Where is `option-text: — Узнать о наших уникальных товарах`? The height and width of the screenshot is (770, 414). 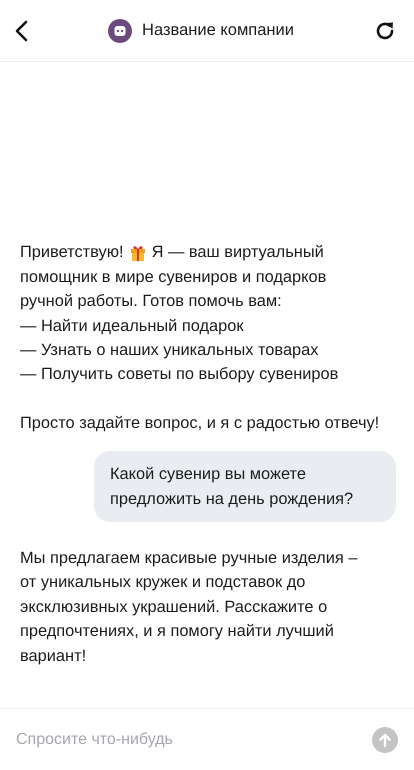
option-text: — Узнать о наших уникальных товарах is located at coordinates (169, 350).